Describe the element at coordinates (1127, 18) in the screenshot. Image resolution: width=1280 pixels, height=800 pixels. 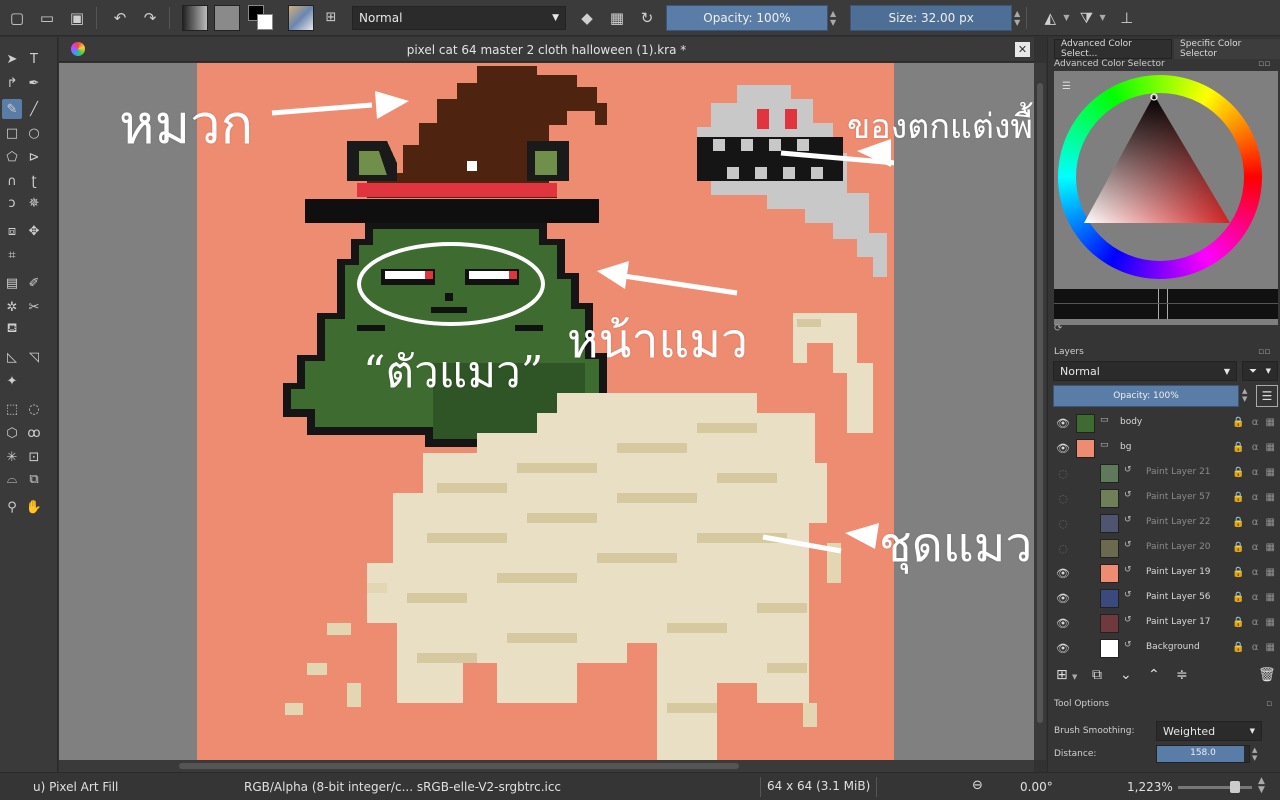
I see `wrap-around-icon: ⊥` at that location.